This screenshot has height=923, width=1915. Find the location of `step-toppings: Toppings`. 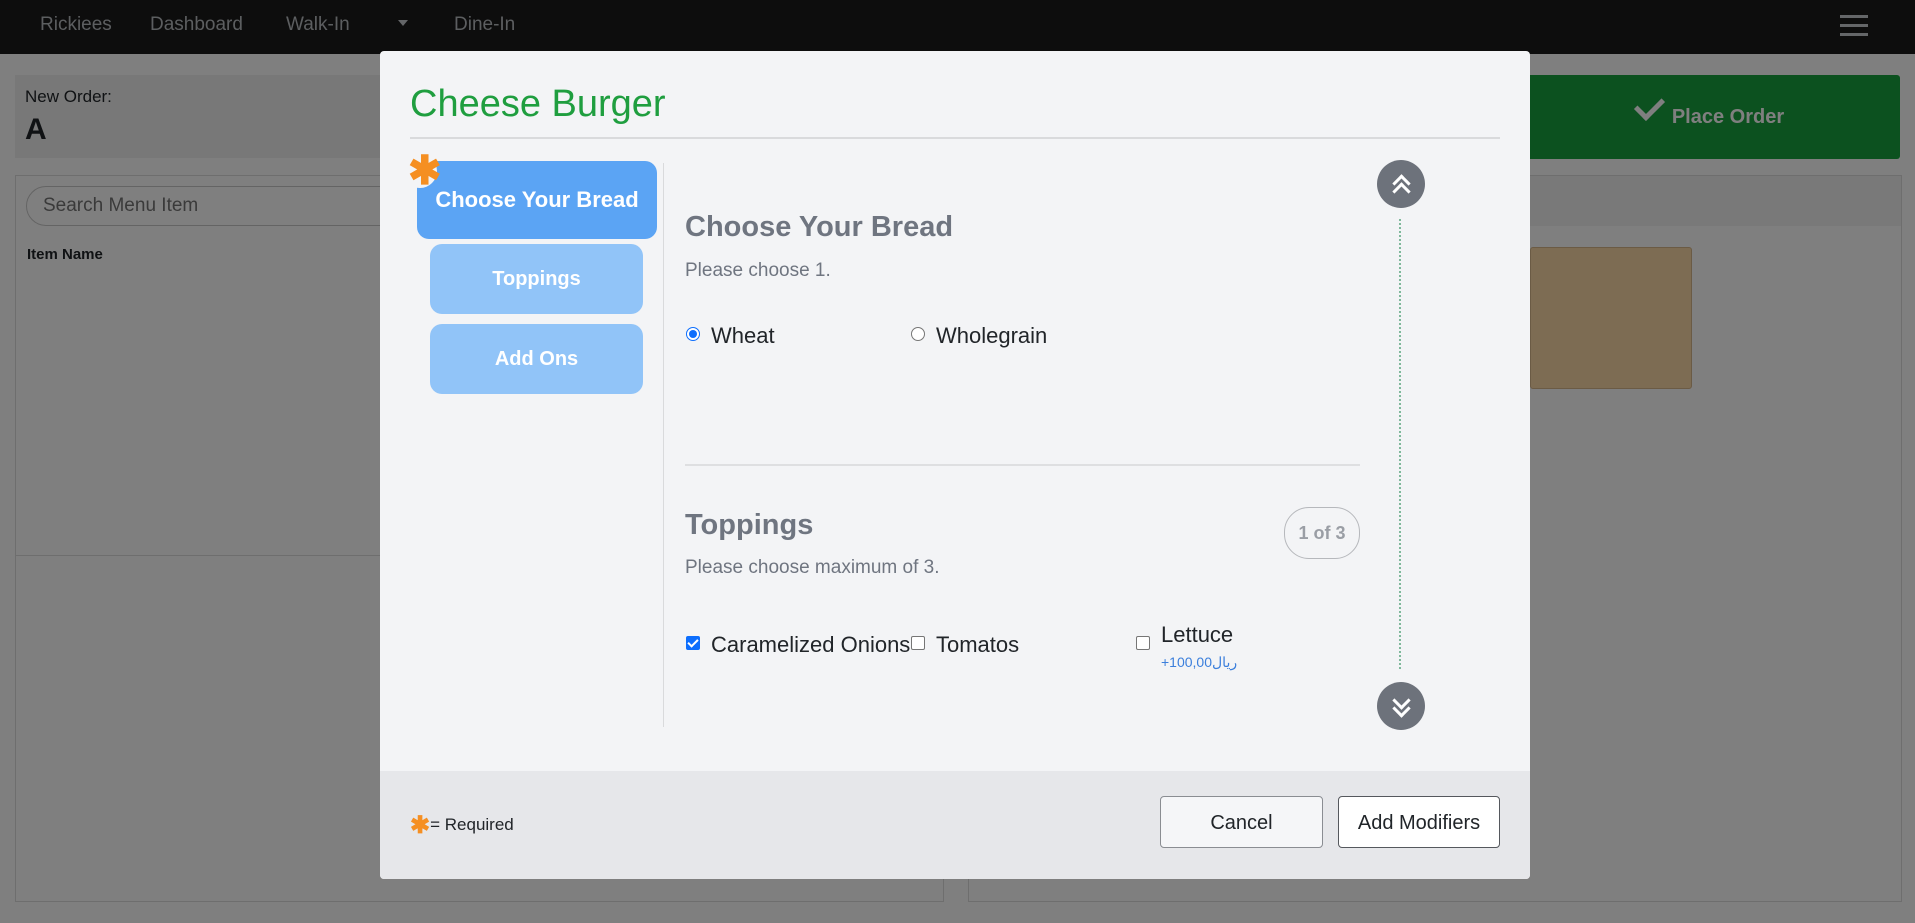

step-toppings: Toppings is located at coordinates (536, 279).